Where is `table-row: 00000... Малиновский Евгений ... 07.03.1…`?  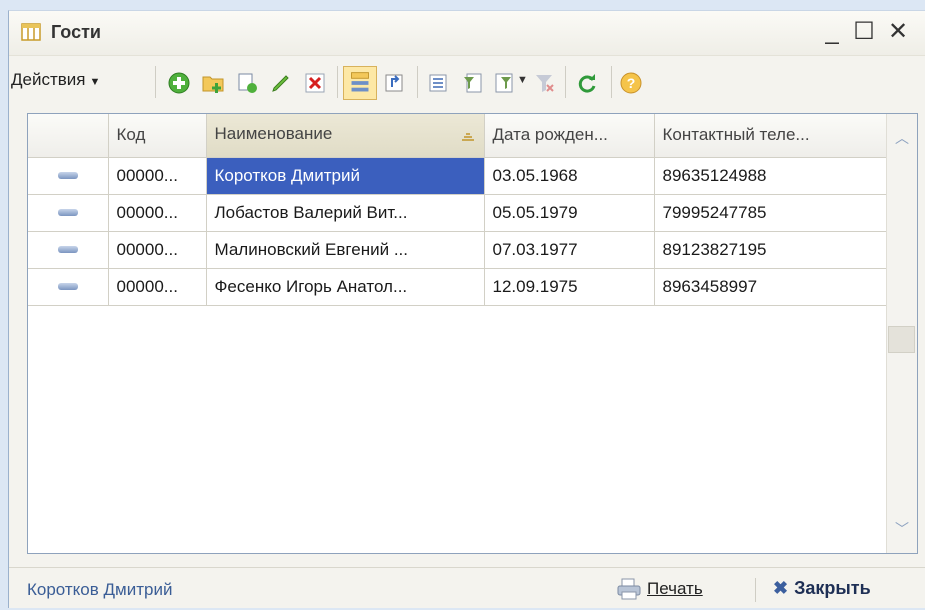
table-row: 00000... Малиновский Евгений ... 07.03.1… is located at coordinates (458, 250).